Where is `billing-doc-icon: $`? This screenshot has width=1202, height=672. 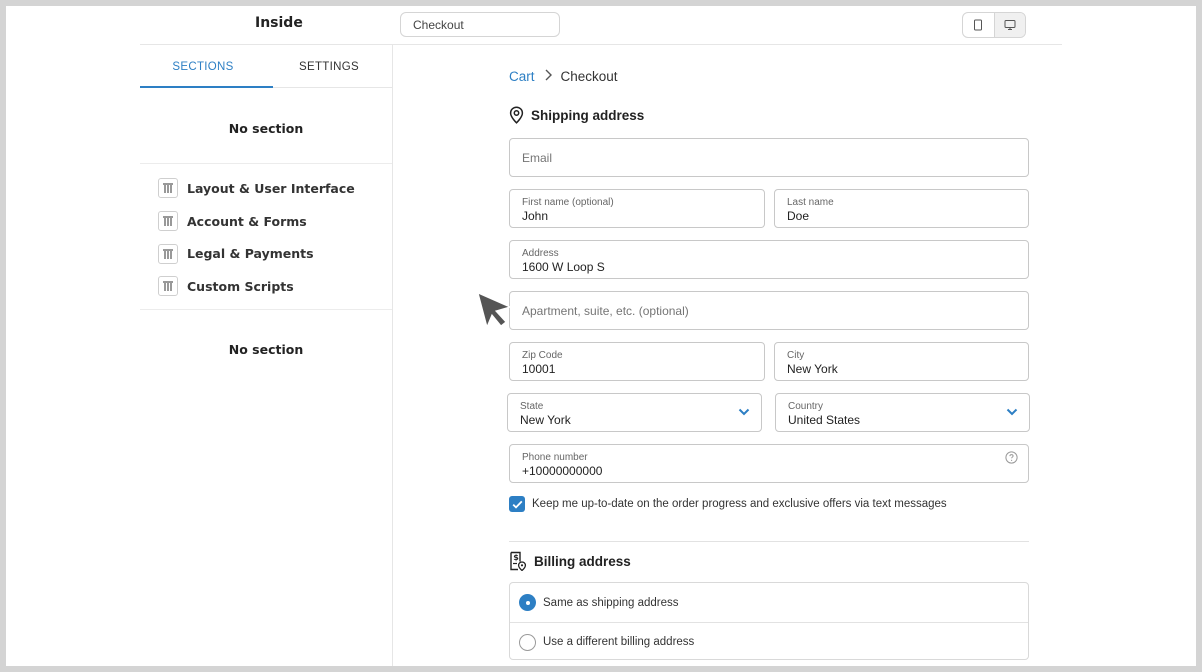 billing-doc-icon: $ is located at coordinates (518, 561).